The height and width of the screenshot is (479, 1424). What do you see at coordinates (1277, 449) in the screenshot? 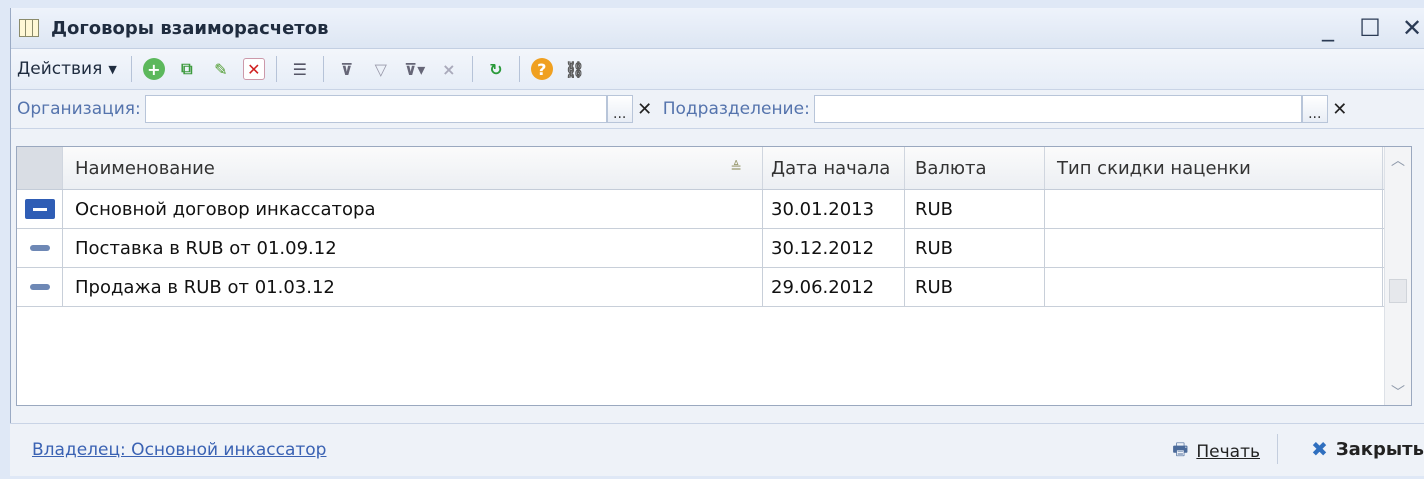
I see `footer-separator` at bounding box center [1277, 449].